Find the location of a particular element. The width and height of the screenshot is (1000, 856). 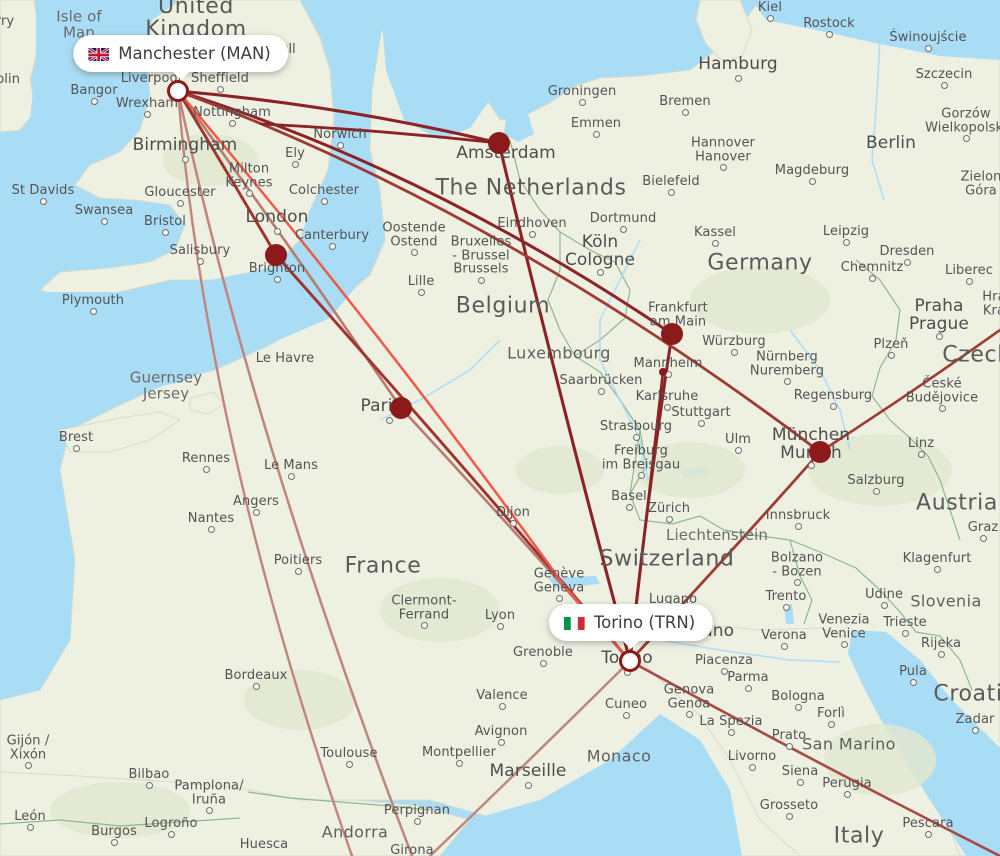

route-bcn-trn is located at coordinates (530, 757).